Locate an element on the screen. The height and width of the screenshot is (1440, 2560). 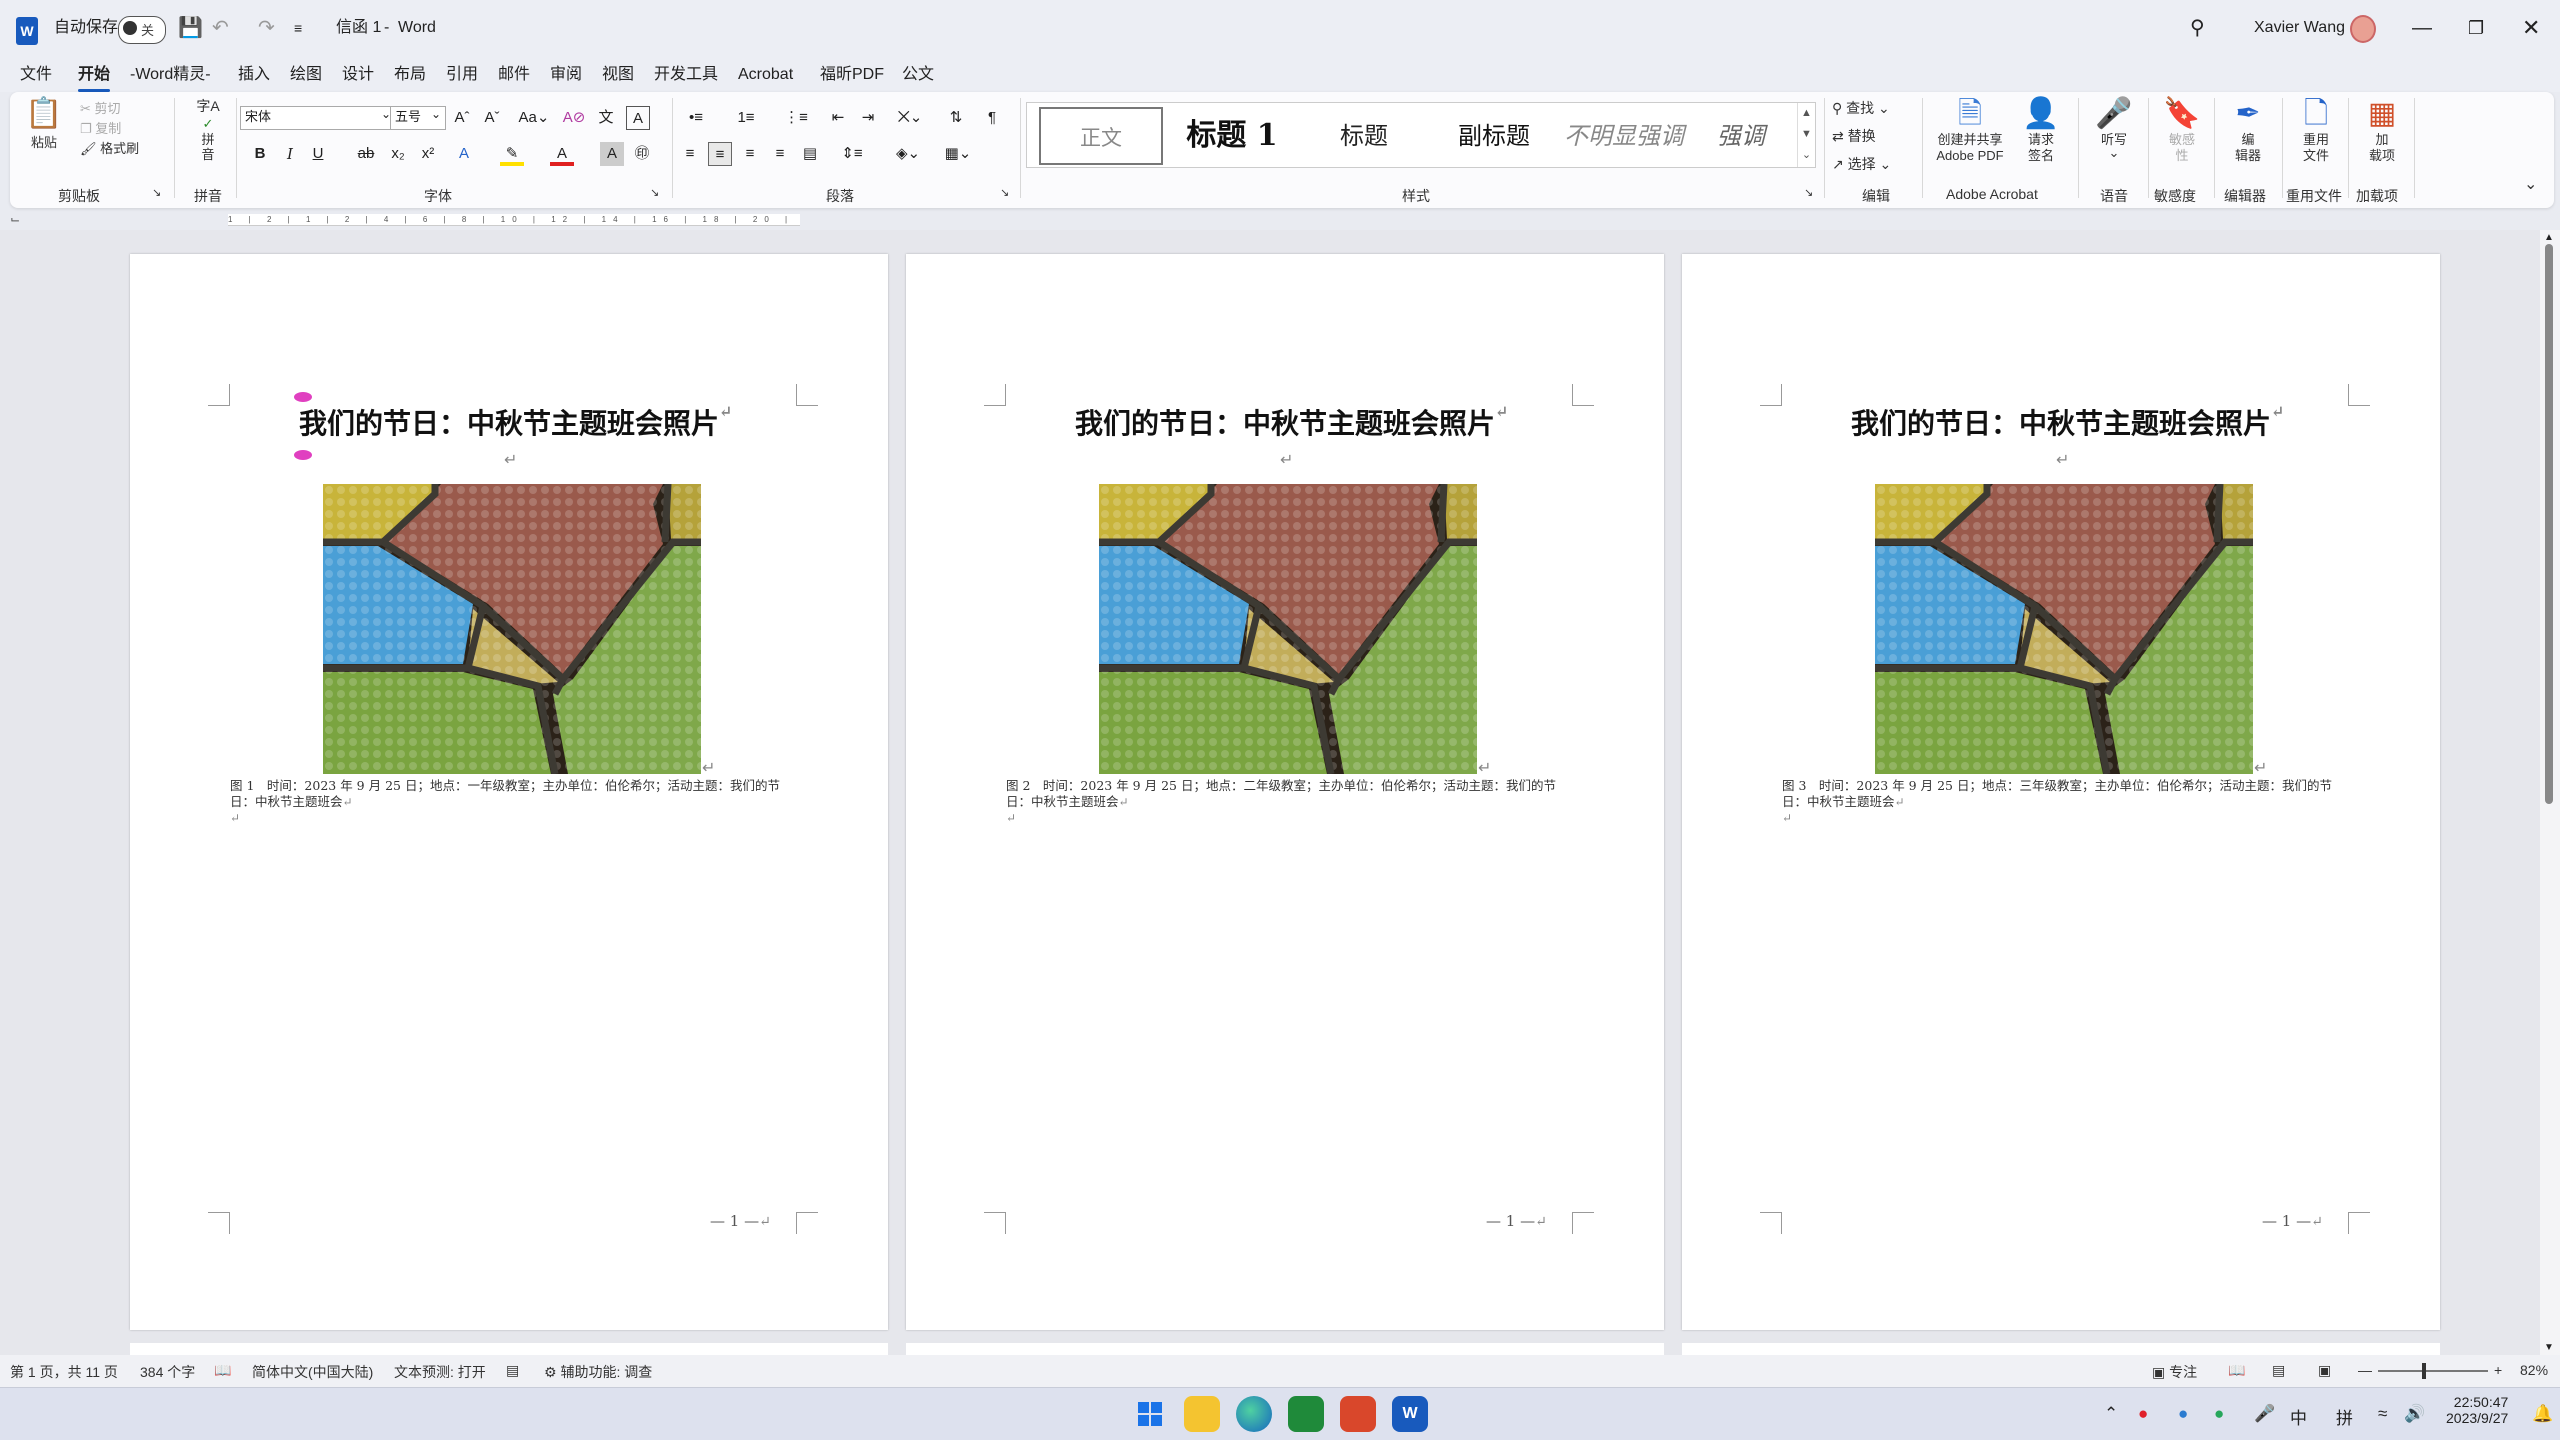
format-painter-button: 🖌 格式刷 is located at coordinates (109, 147).